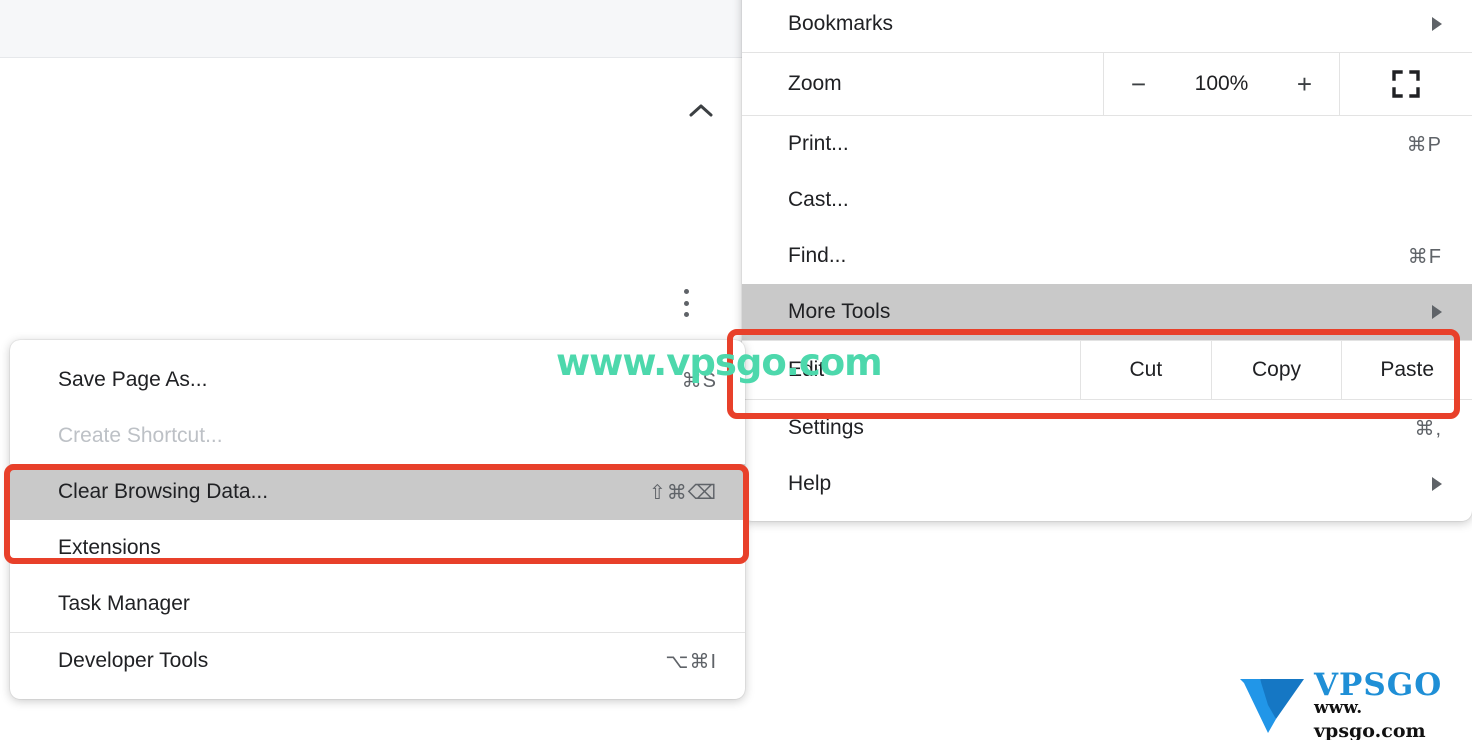 This screenshot has width=1472, height=740. Describe the element at coordinates (1107, 312) in the screenshot. I see `menu-item-more-tools: More Tools` at that location.